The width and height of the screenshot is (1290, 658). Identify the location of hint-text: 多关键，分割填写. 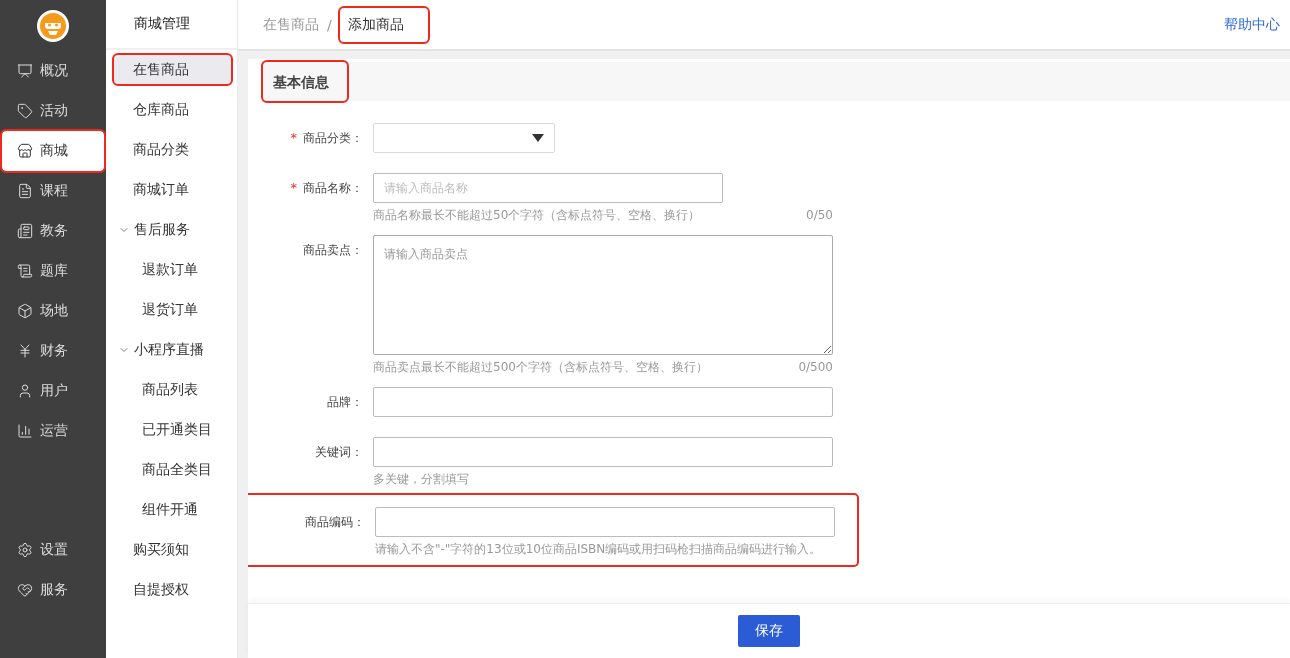
(421, 479).